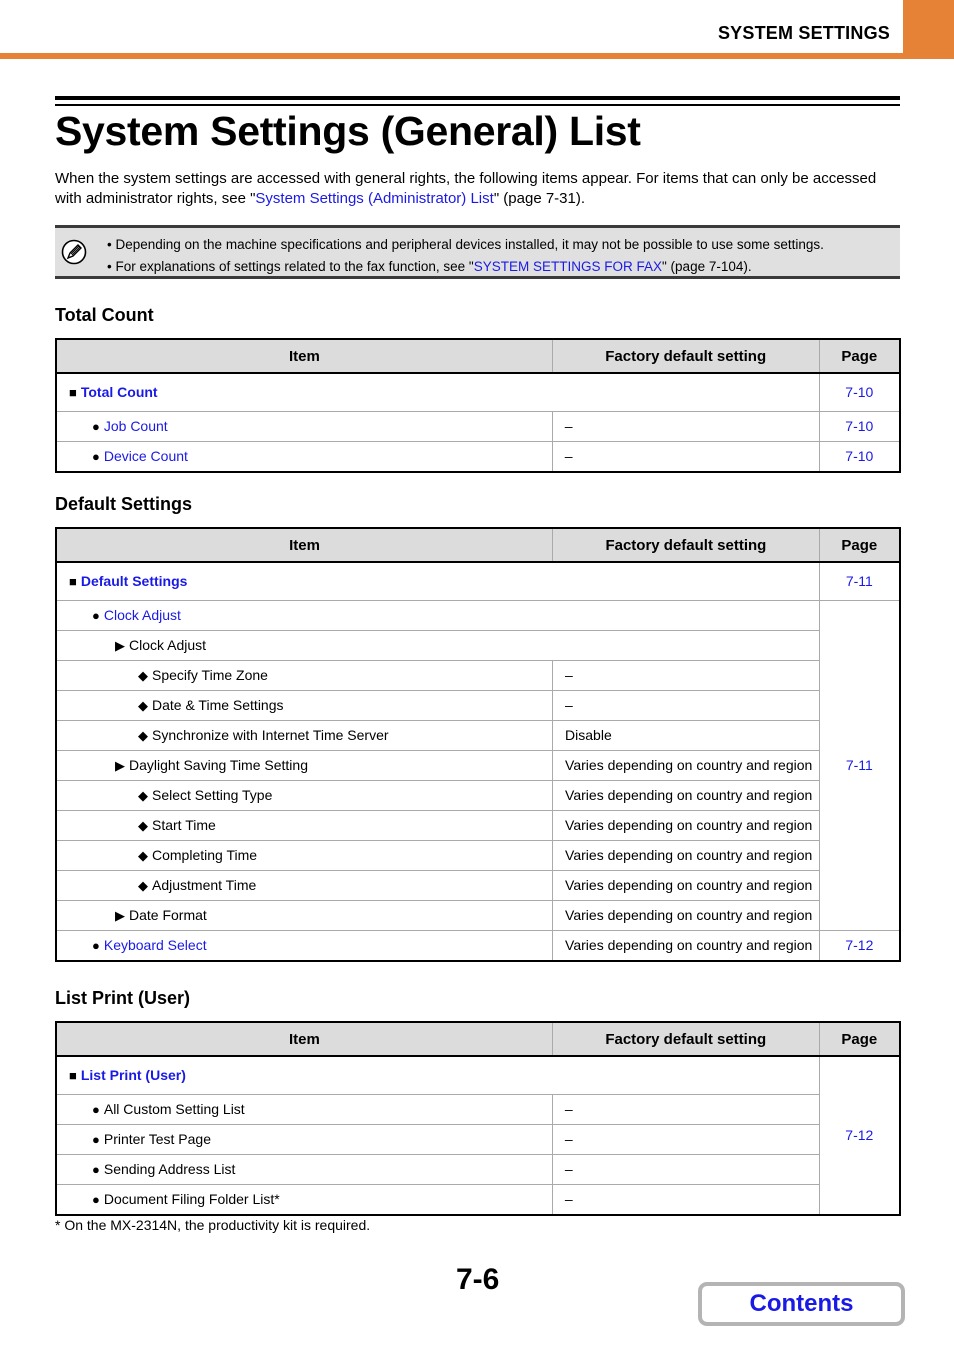  Describe the element at coordinates (168, 644) in the screenshot. I see `item-label: Clock Adjust` at that location.